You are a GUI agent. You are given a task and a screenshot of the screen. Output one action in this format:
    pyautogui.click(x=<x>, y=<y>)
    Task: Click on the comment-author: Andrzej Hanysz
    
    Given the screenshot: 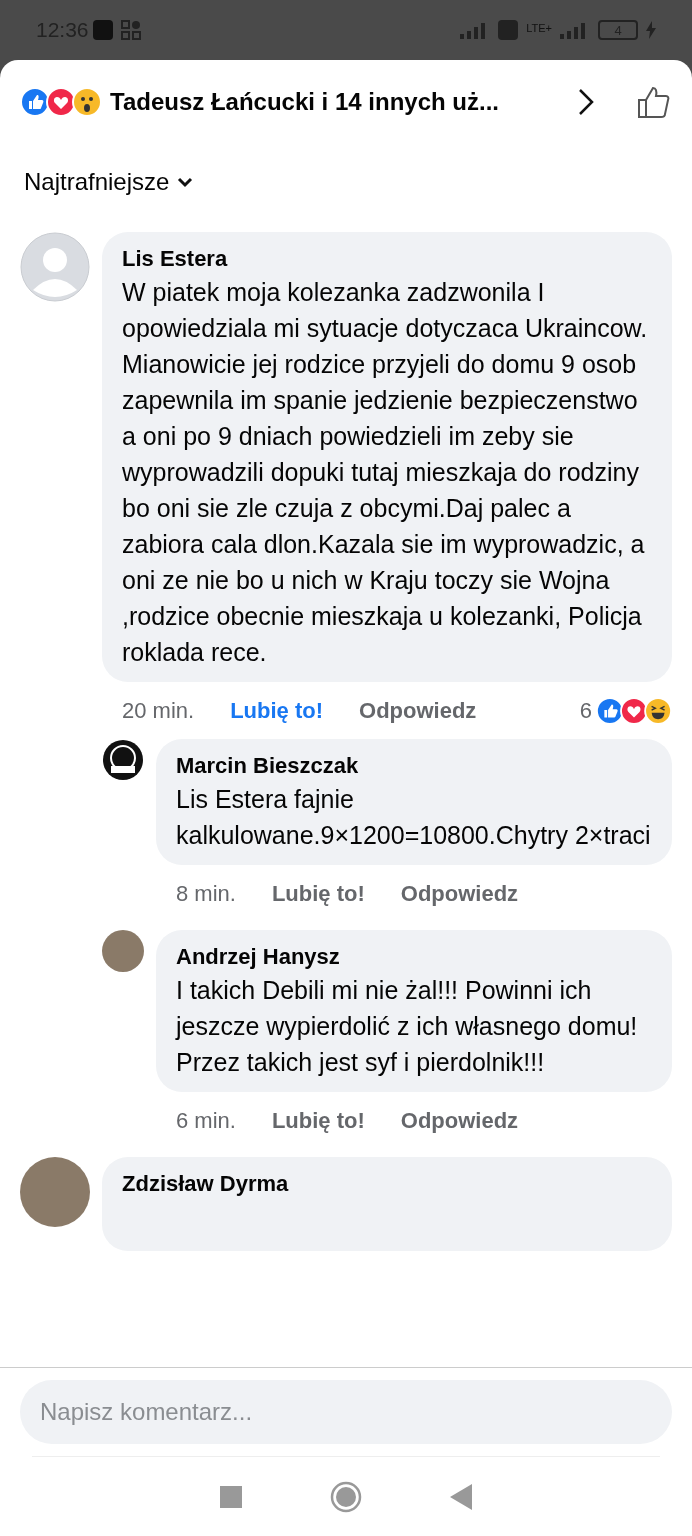 What is the action you would take?
    pyautogui.click(x=414, y=957)
    